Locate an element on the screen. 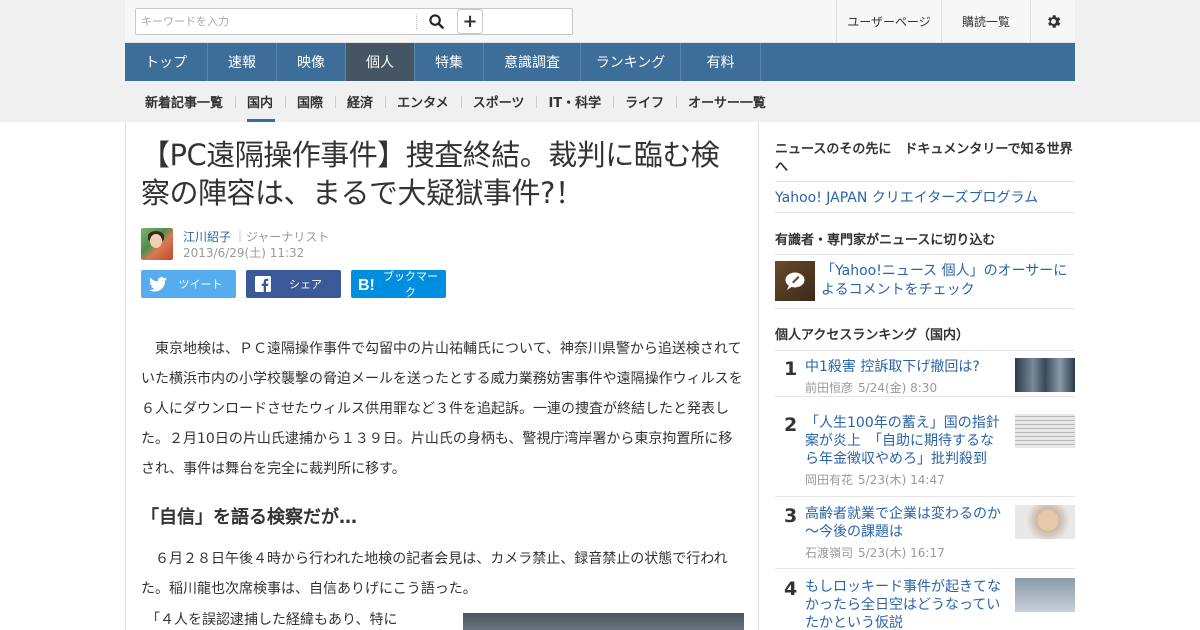 The height and width of the screenshot is (630, 1200). ranking-number: 4 is located at coordinates (791, 589).